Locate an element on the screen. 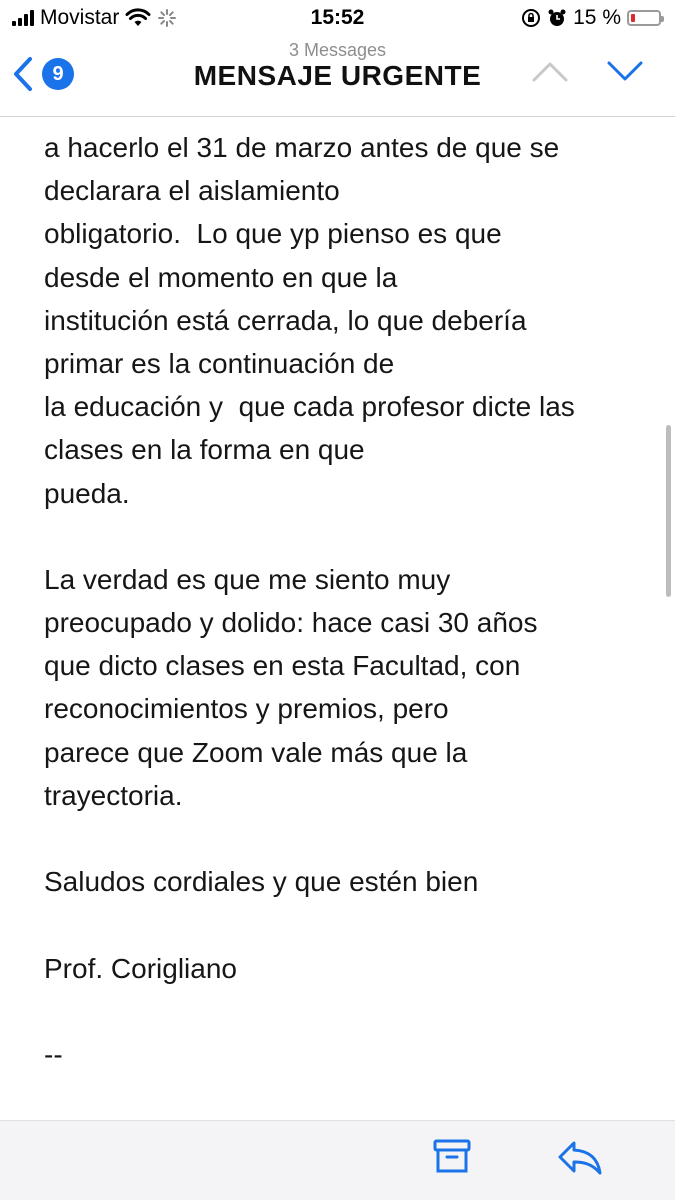 This screenshot has height=1200, width=675. email-body-line: pueda. is located at coordinates (87, 493).